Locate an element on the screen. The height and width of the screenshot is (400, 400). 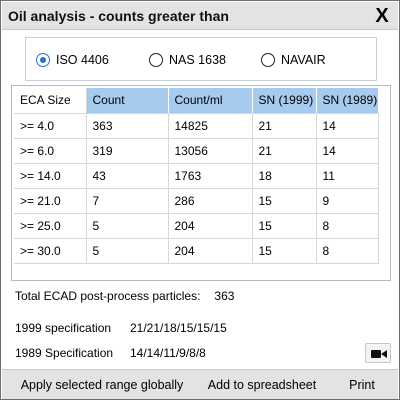
table-row: >= 14.0 43 1763 18 11 is located at coordinates (196, 176).